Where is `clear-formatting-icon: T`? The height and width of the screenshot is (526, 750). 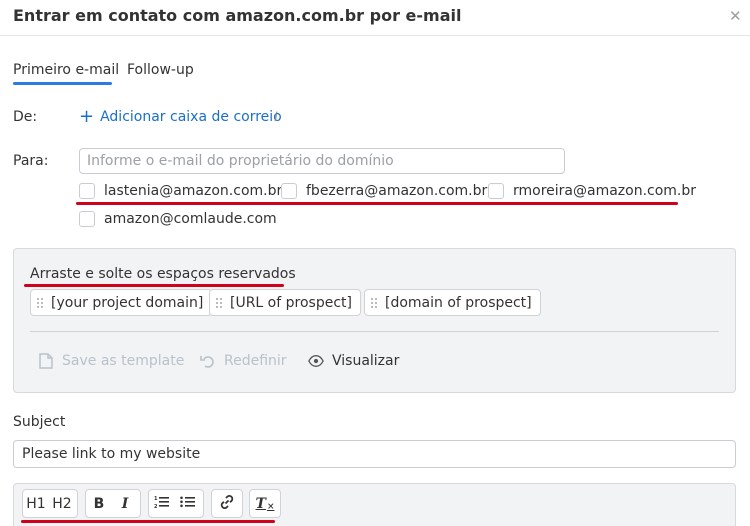
clear-formatting-icon: T is located at coordinates (260, 503).